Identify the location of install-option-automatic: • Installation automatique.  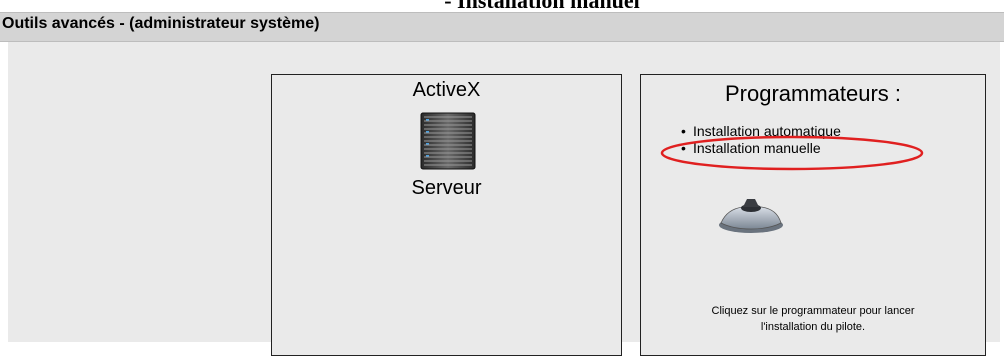
(761, 131).